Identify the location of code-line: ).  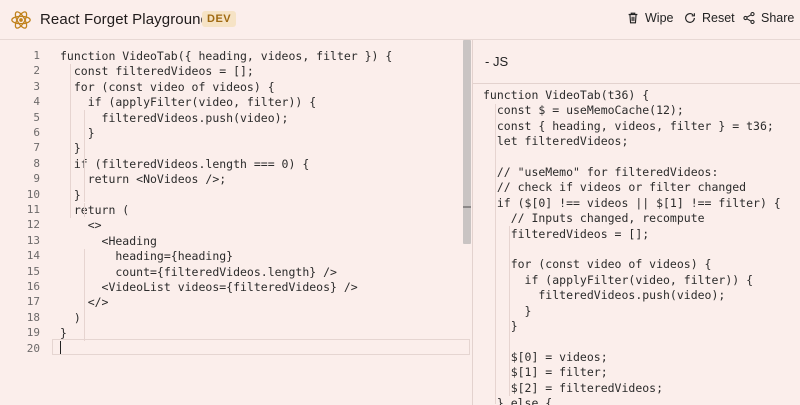
(70, 318).